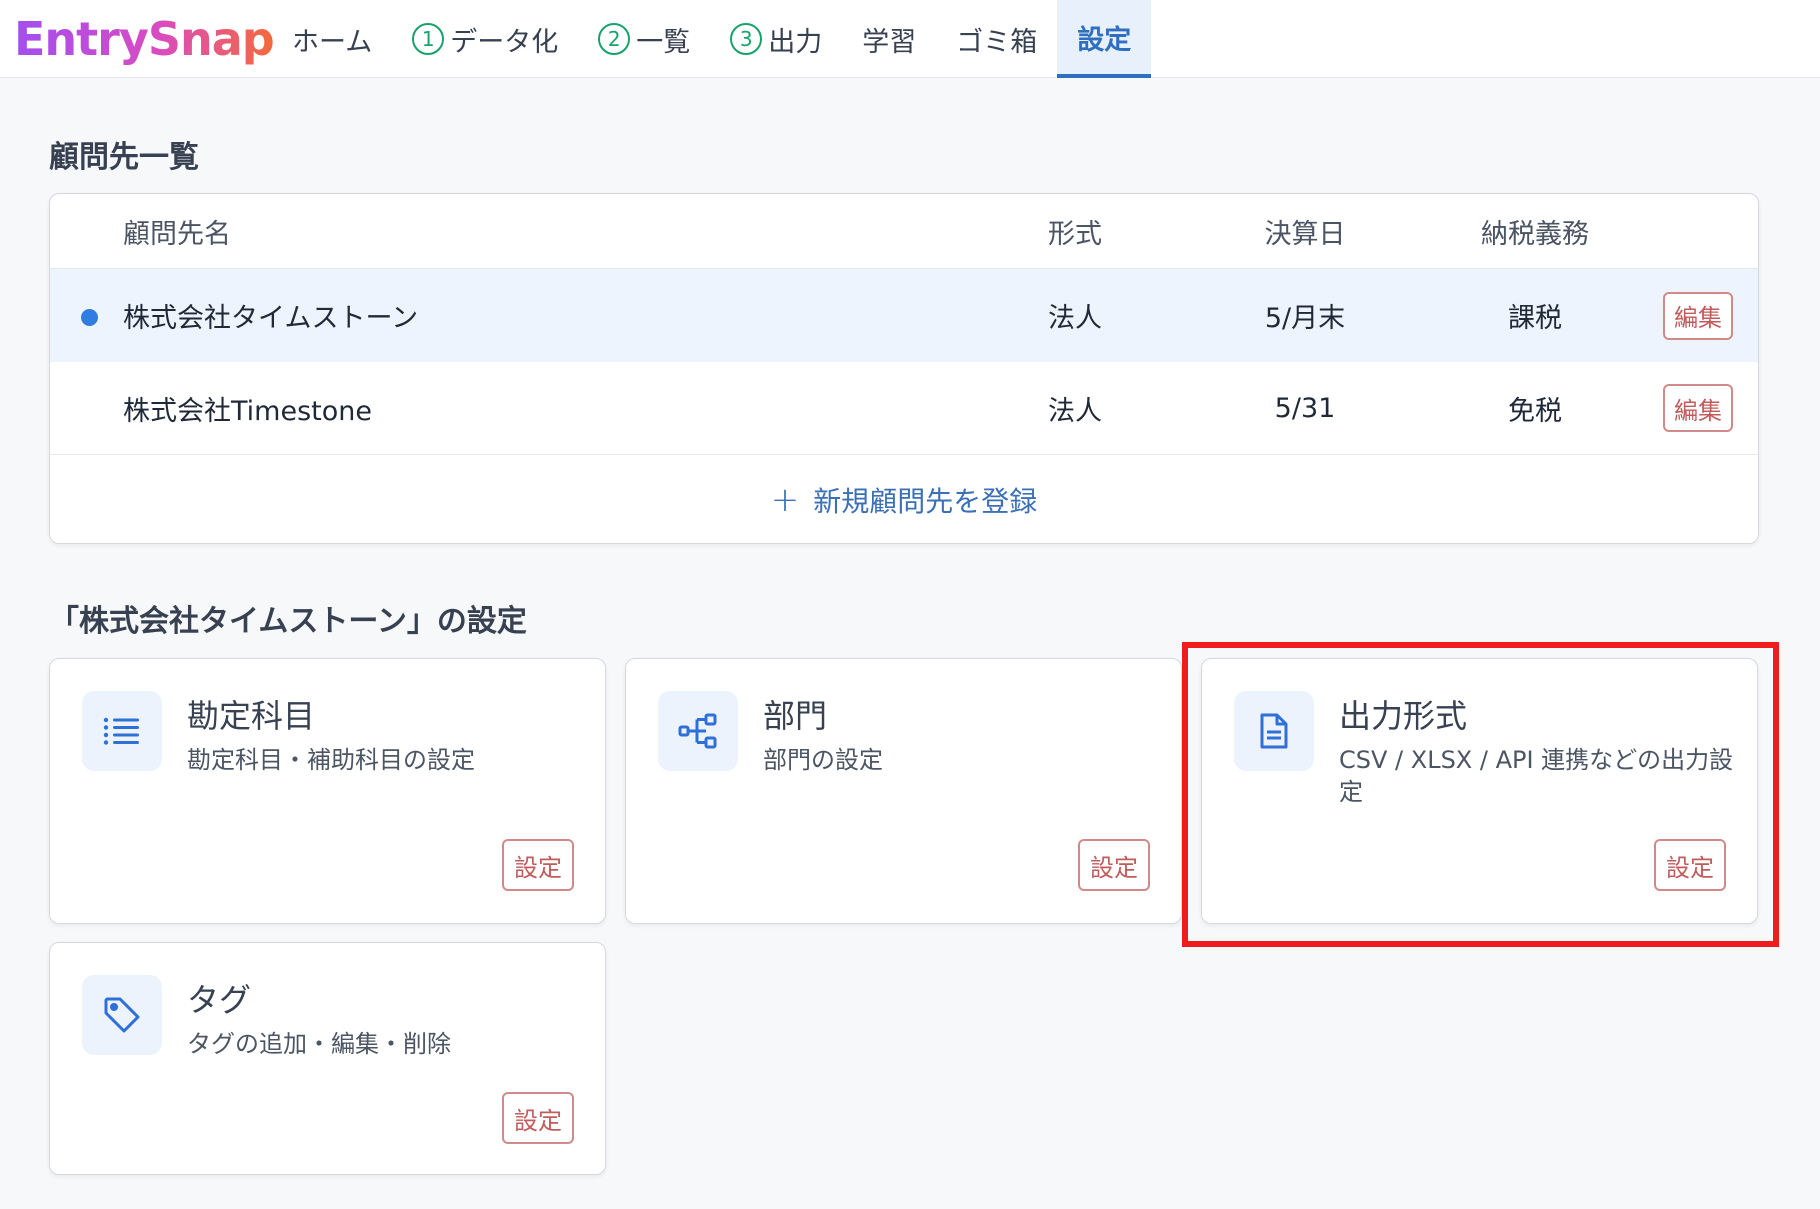 The image size is (1820, 1209). What do you see at coordinates (247, 411) in the screenshot?
I see `client-name: 株式会社Timestone` at bounding box center [247, 411].